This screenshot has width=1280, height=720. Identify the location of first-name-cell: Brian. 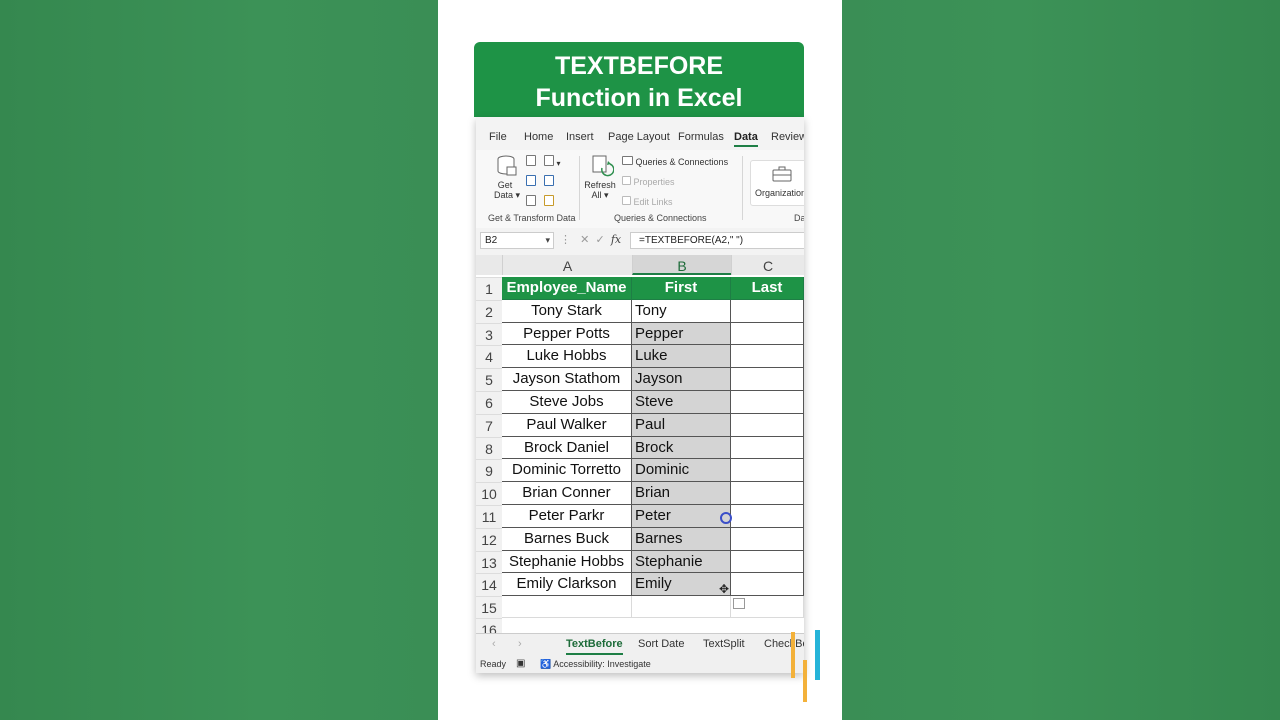
(681, 493).